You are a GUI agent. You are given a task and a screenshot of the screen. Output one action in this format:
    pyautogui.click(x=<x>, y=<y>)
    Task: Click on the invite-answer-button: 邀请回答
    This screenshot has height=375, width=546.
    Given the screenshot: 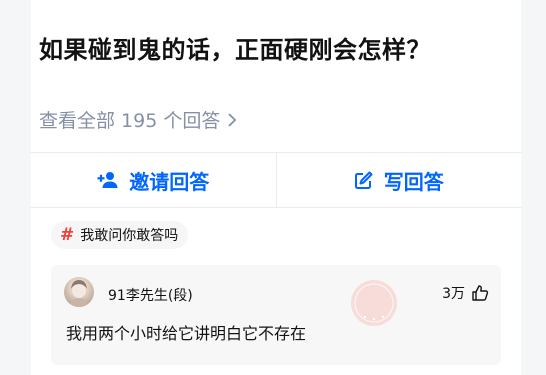 What is the action you would take?
    pyautogui.click(x=153, y=180)
    